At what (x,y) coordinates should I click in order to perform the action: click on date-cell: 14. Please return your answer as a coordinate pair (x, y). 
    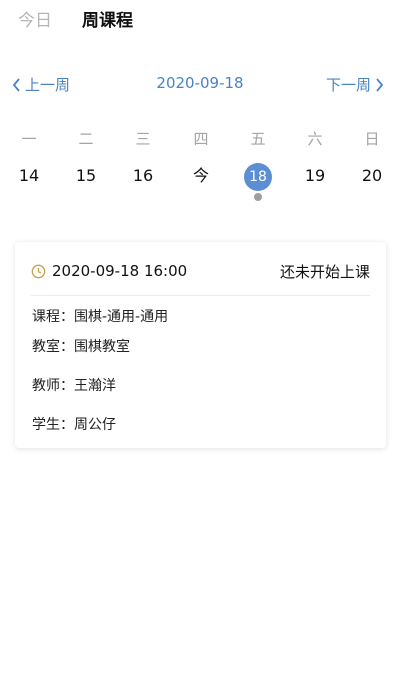
    Looking at the image, I should click on (29, 176).